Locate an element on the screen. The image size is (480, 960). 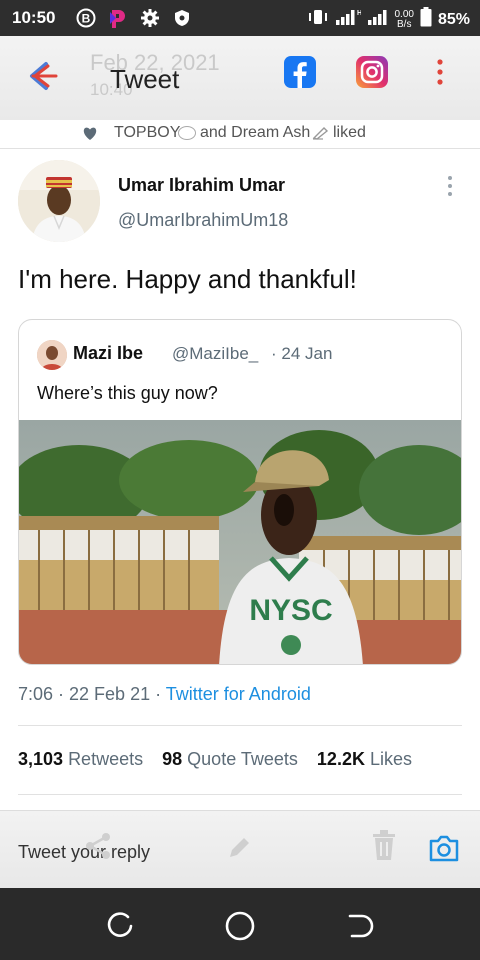
status-right: H 0.00 B/s 85% is located at coordinates (388, 19).